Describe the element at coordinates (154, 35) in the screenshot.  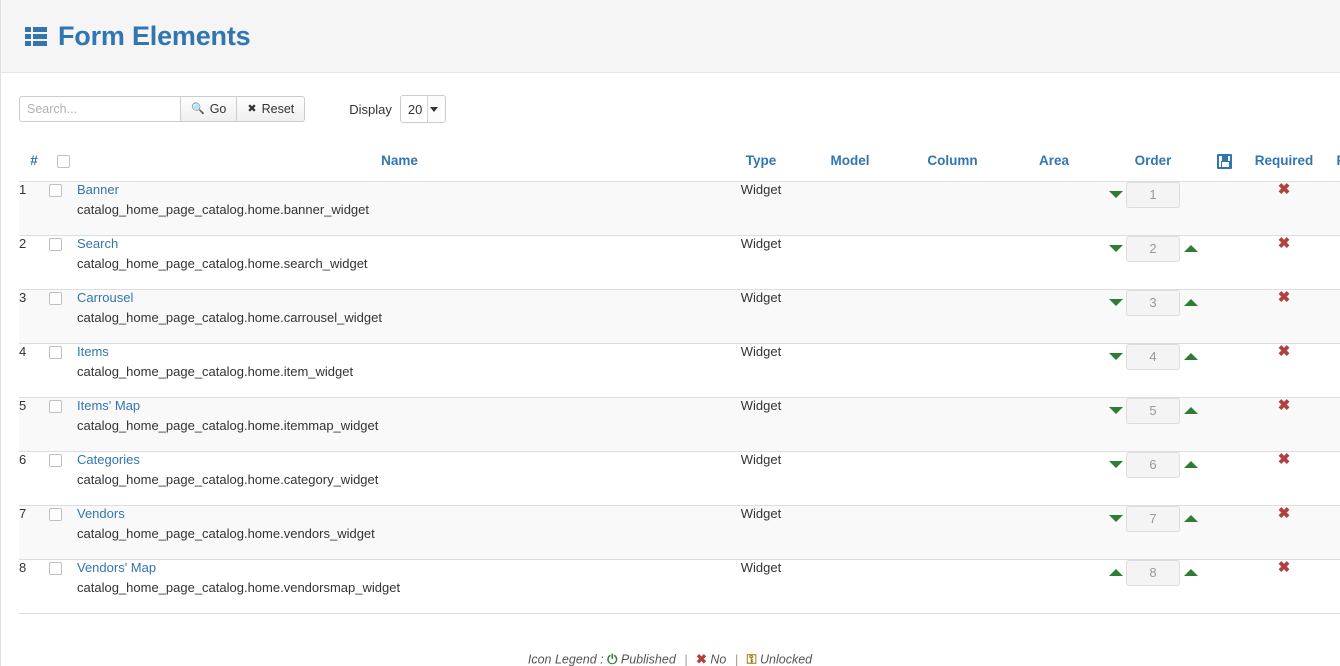
I see `page-title-text: Form Elements` at that location.